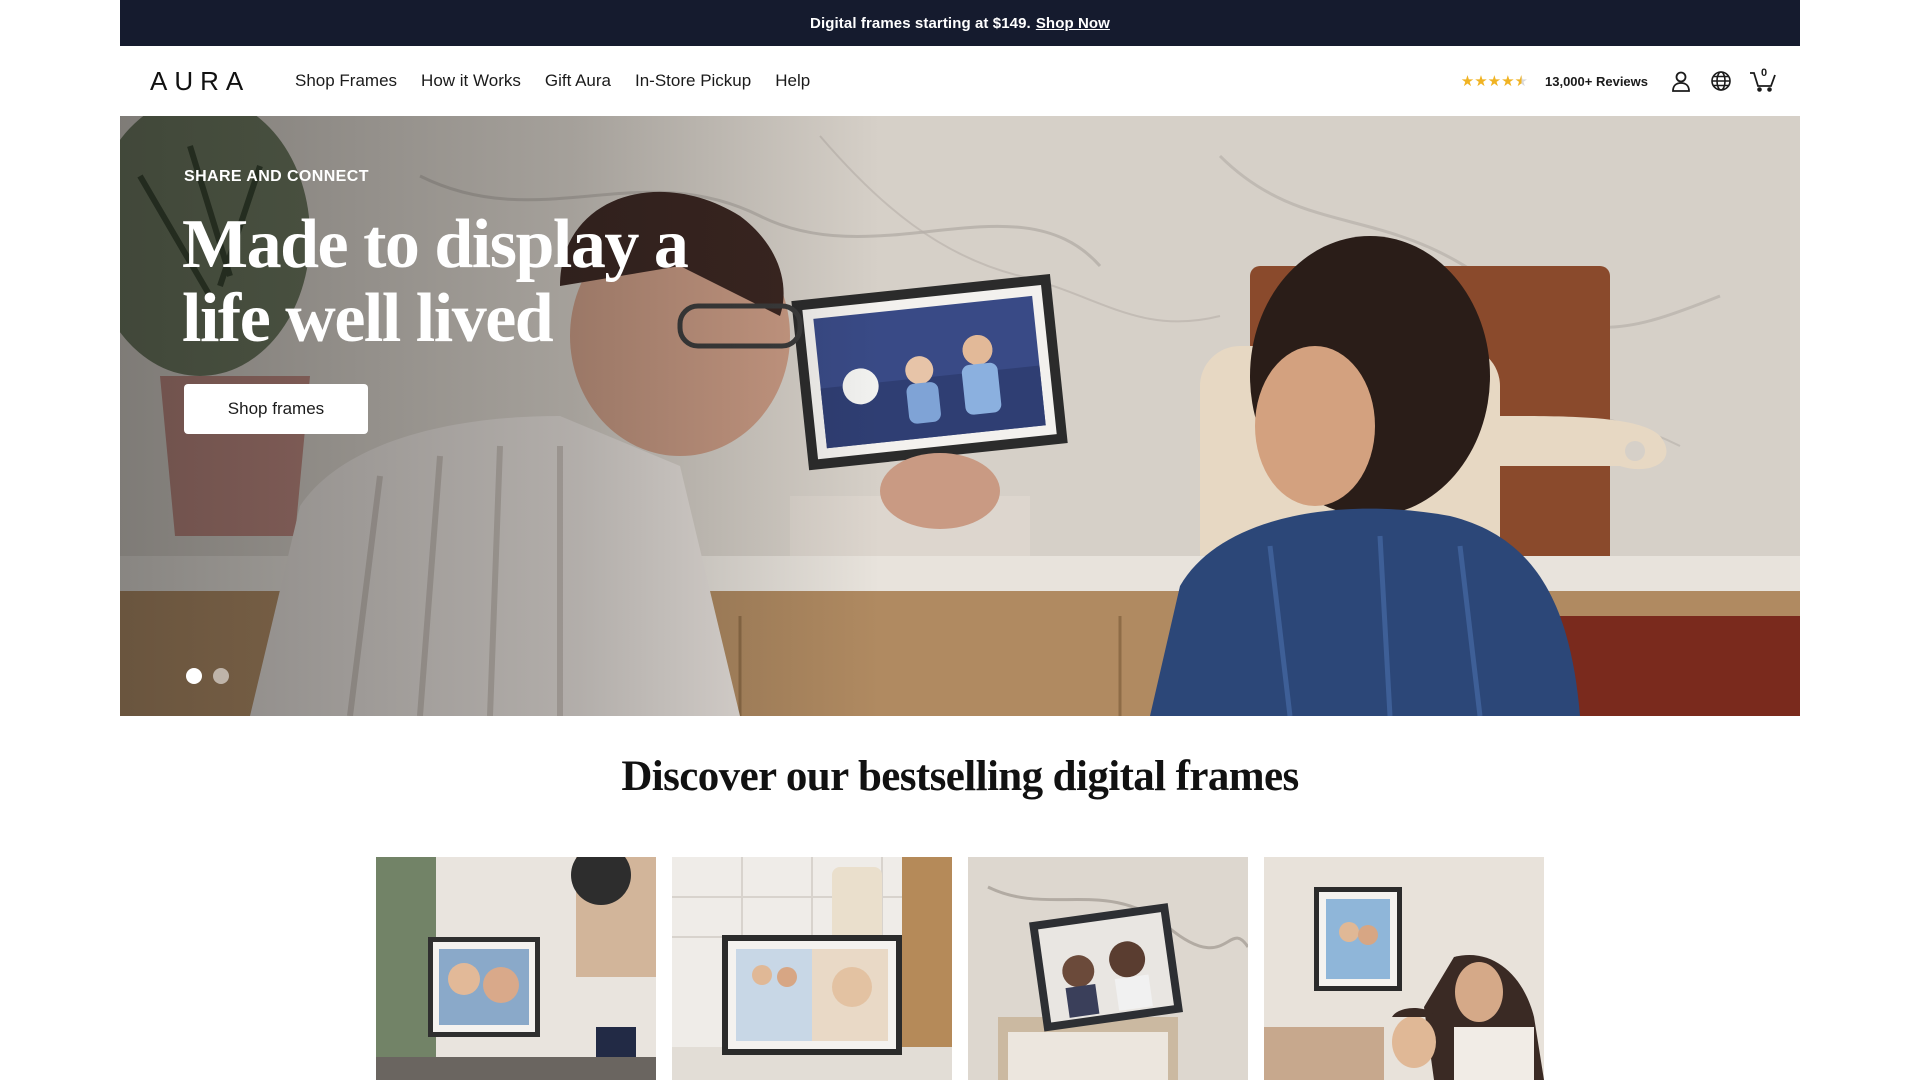 Image resolution: width=1920 pixels, height=1080 pixels. I want to click on nav-shop-frames: Shop Frames, so click(346, 81).